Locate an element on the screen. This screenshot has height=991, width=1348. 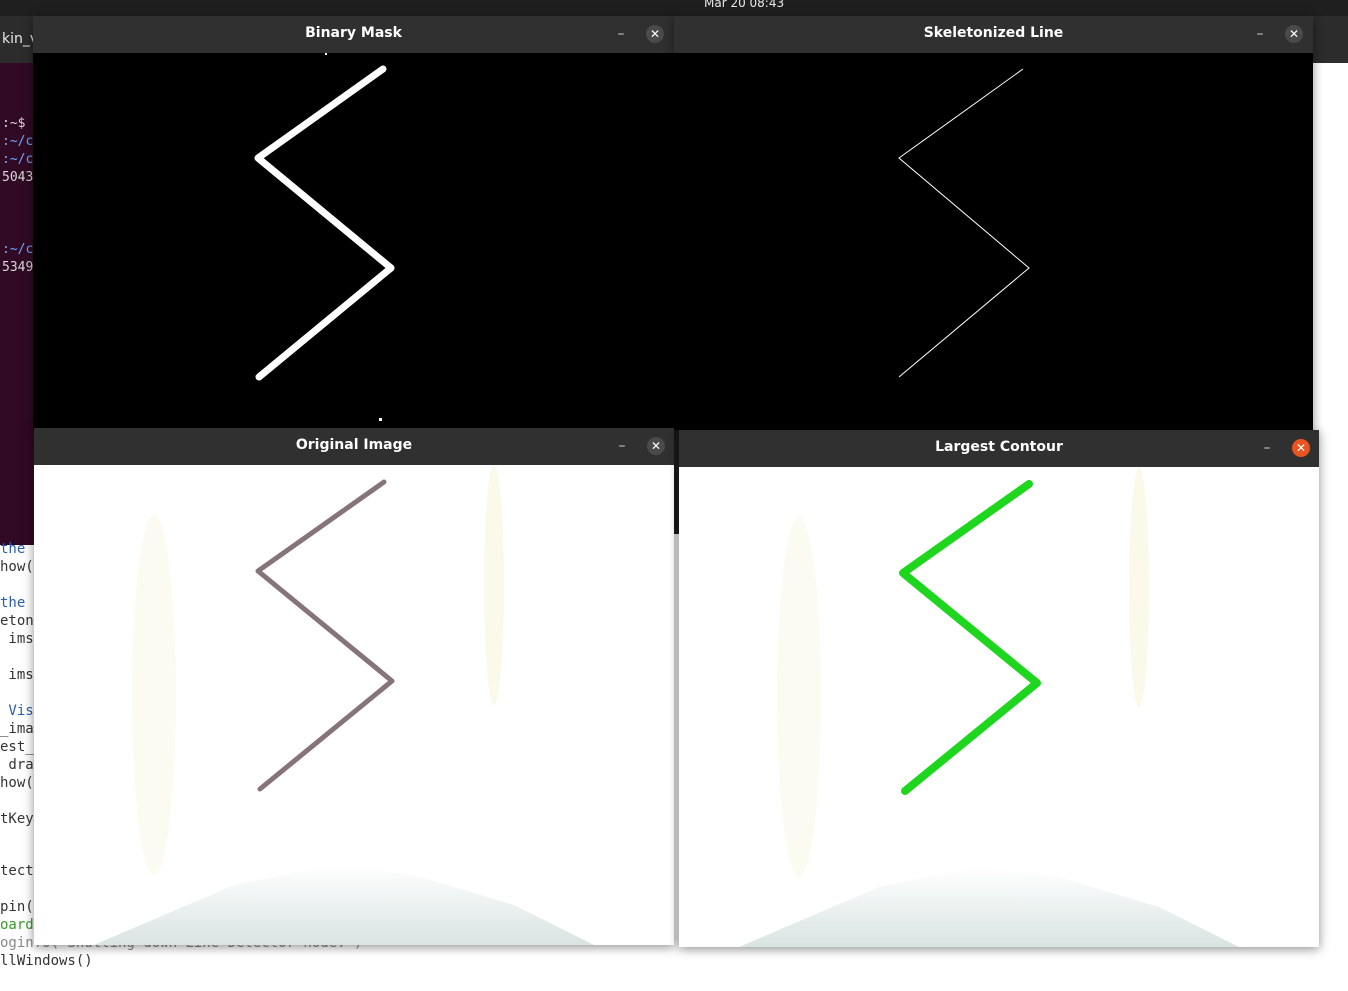
background-tab: kin_v is located at coordinates (19, 39).